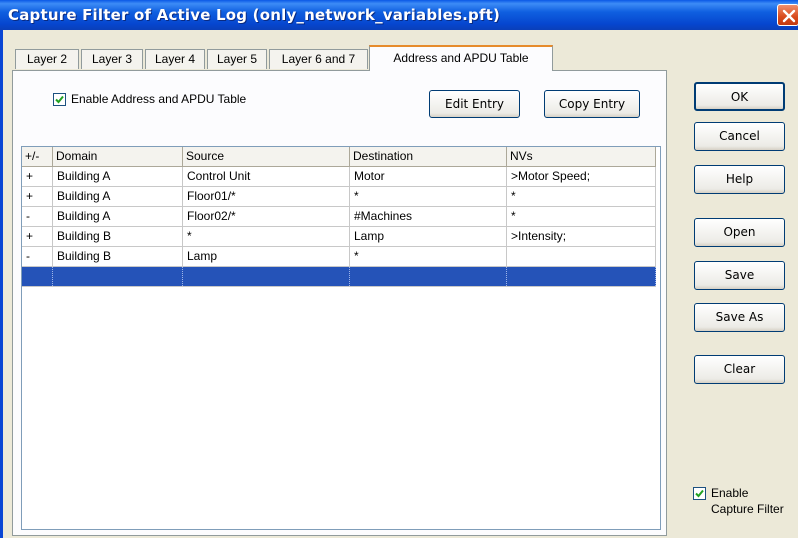 The height and width of the screenshot is (538, 798). I want to click on enable-capture-filter-label-line1: Enable, so click(730, 493).